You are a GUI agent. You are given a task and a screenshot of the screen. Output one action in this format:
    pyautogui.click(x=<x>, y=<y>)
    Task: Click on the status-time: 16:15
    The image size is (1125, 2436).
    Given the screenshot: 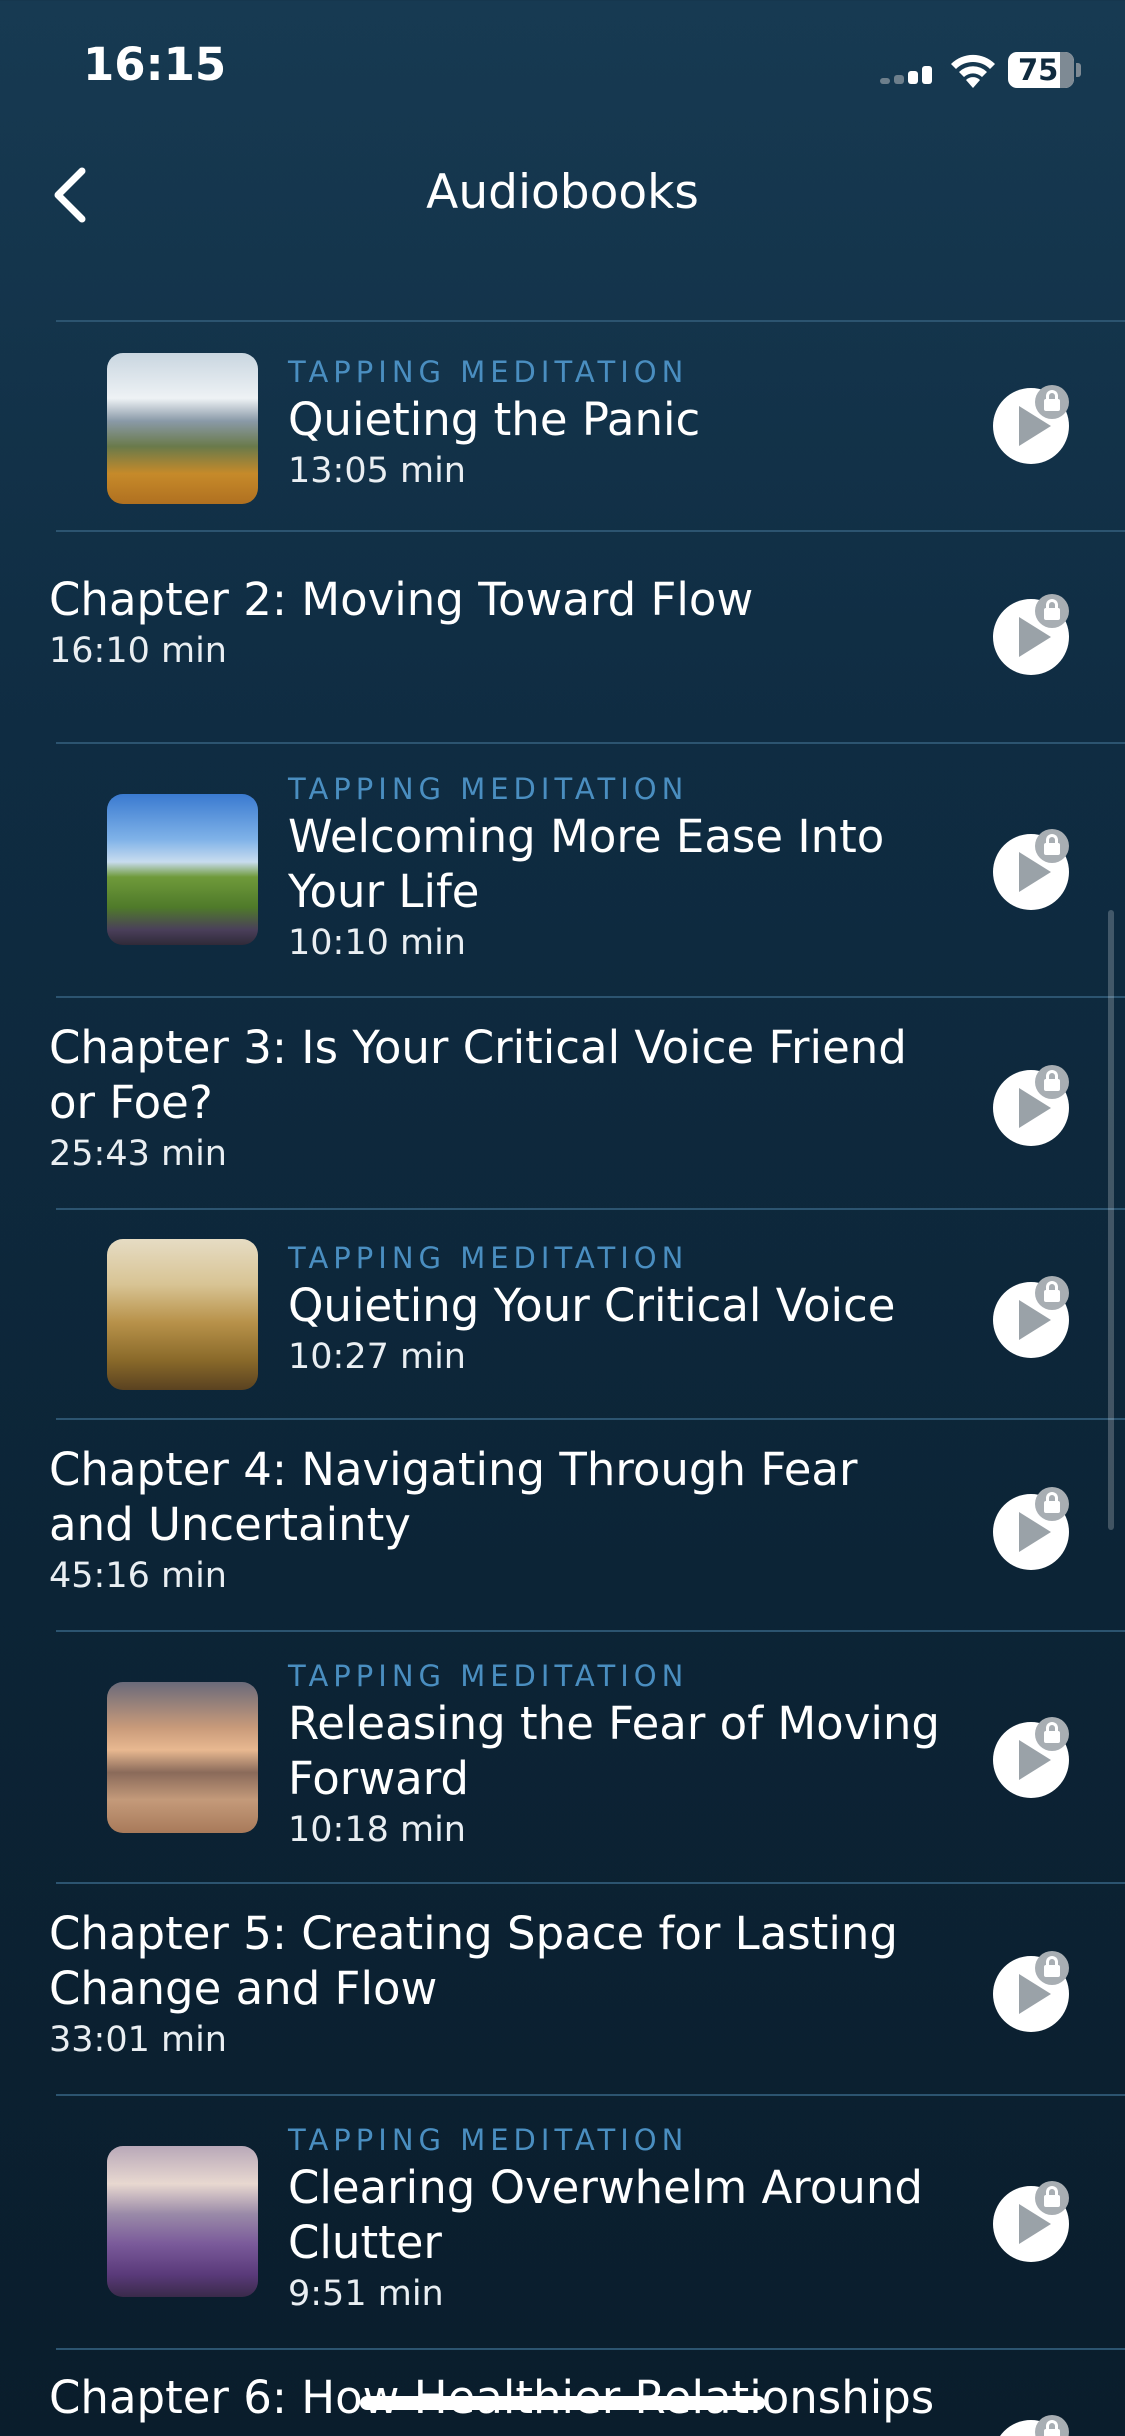 What is the action you would take?
    pyautogui.click(x=155, y=64)
    